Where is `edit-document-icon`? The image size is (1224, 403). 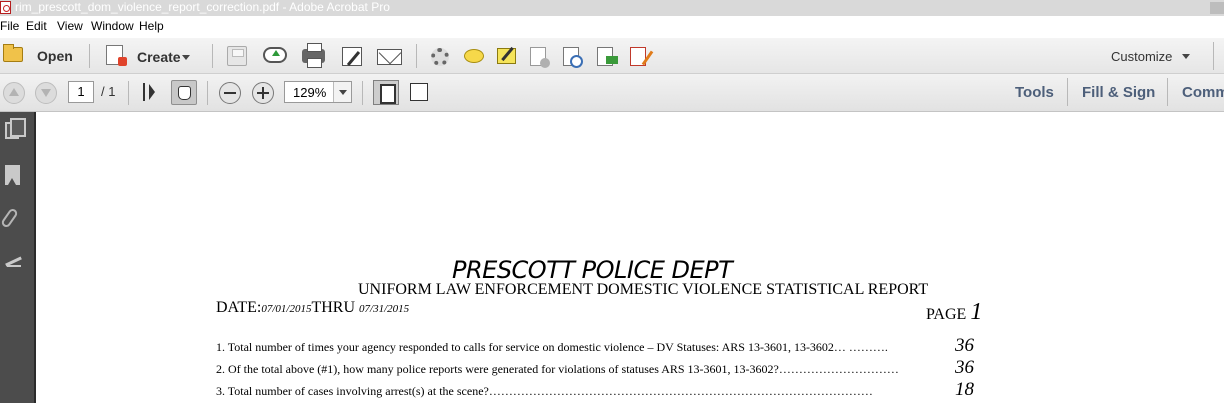 edit-document-icon is located at coordinates (352, 56).